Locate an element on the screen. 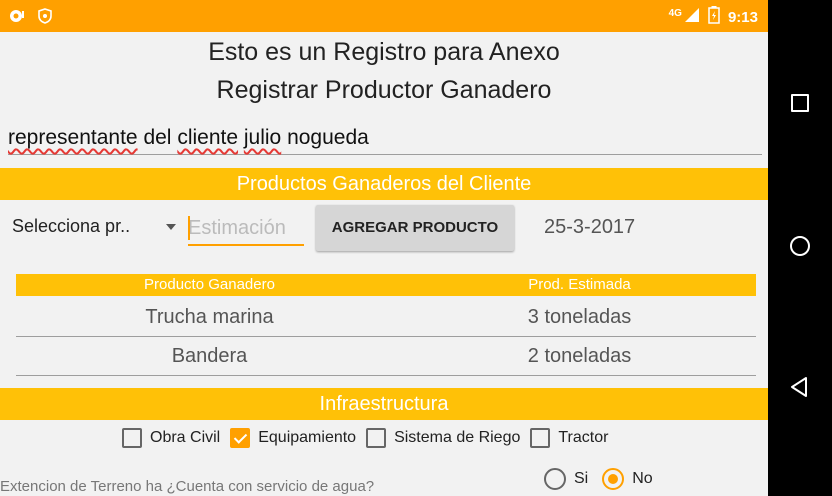 This screenshot has height=496, width=832. checkbox-equipamiento: Equipamiento is located at coordinates (293, 438).